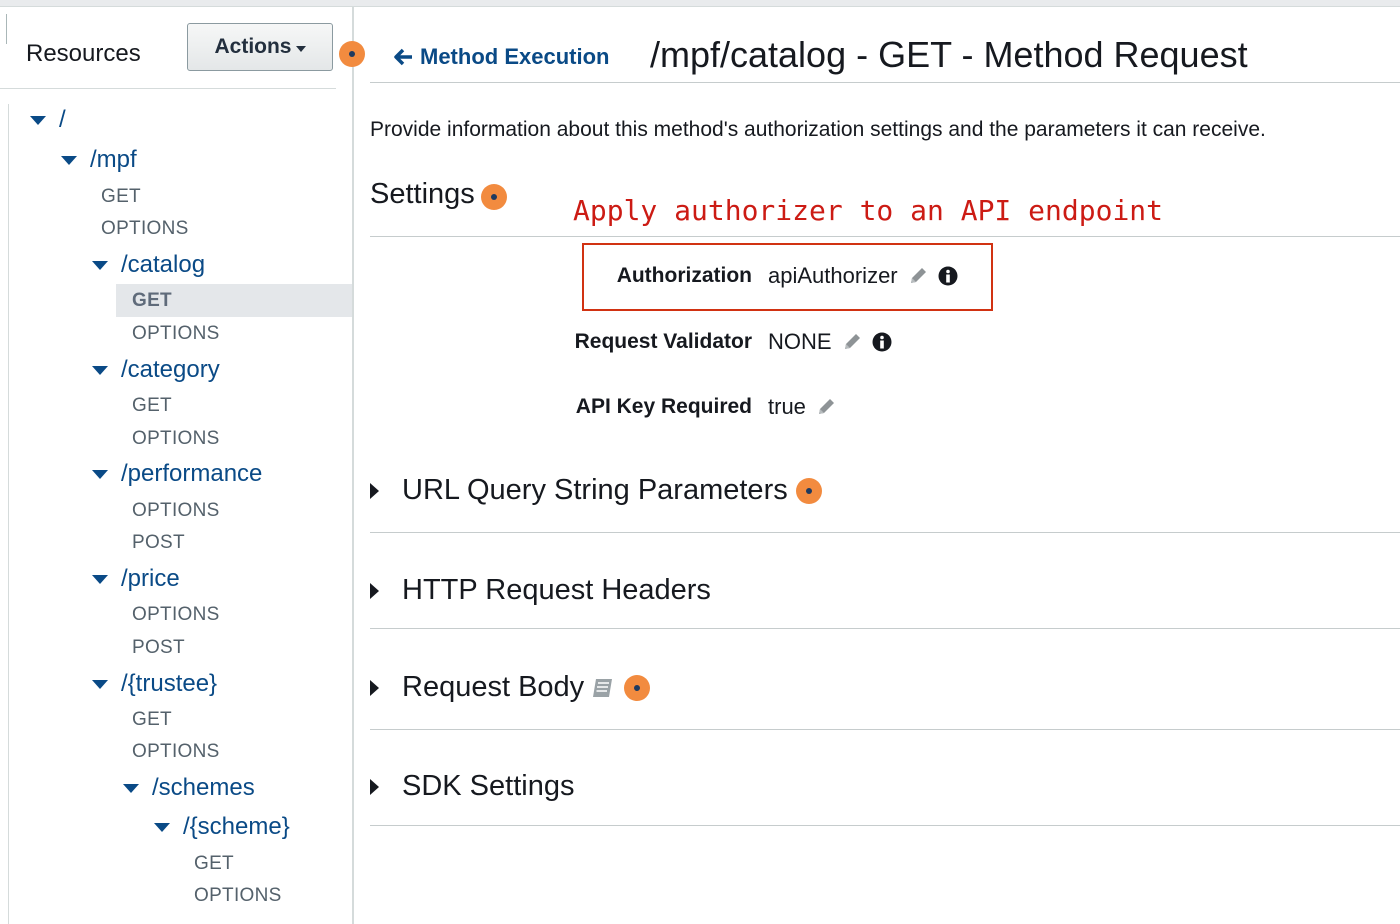 The image size is (1400, 924). I want to click on authorization-value-text: apiAuthorizer, so click(833, 275).